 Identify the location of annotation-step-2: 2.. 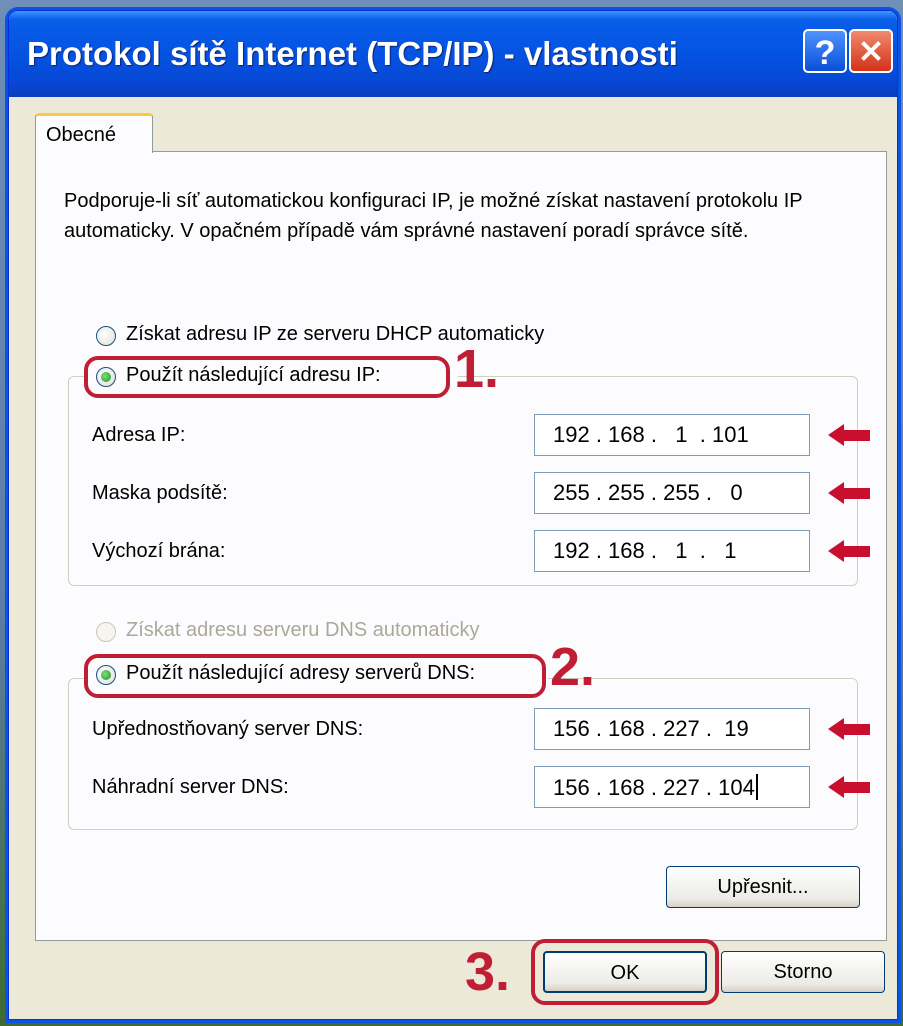
(573, 667).